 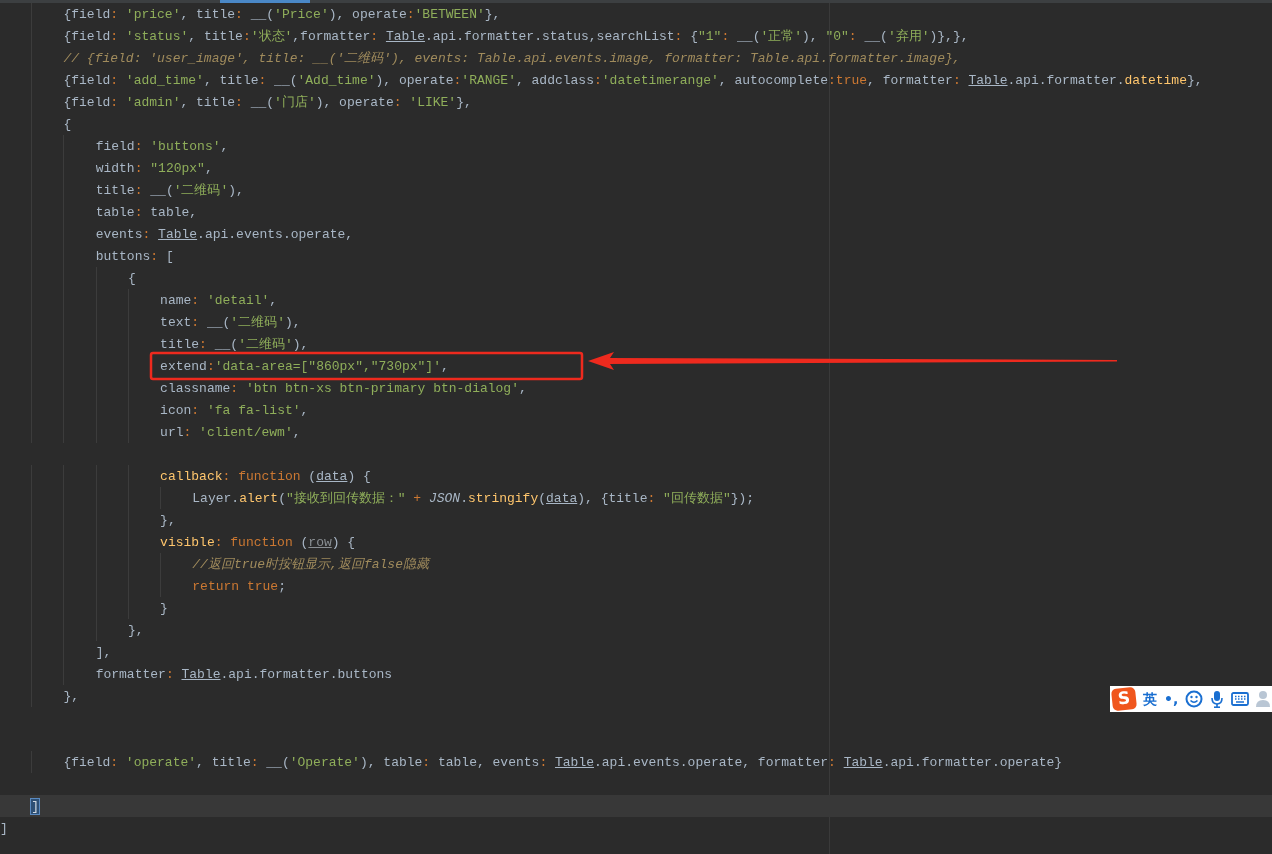 I want to click on code-line: Layer.alert("接收到回传数据：" + JSON.stringify(data), {title: "回传数据"});, so click(x=473, y=499).